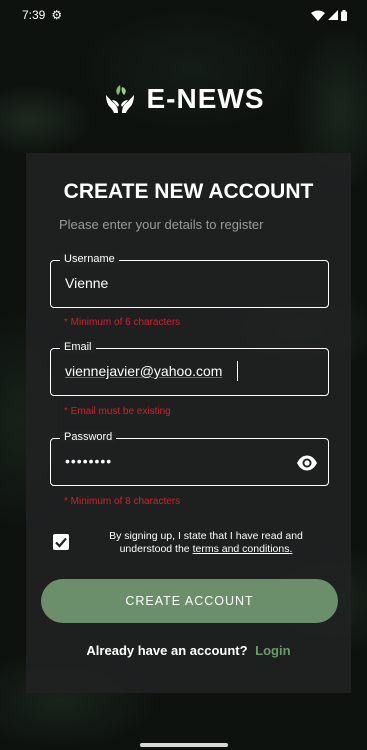  I want to click on battery-icon, so click(344, 15).